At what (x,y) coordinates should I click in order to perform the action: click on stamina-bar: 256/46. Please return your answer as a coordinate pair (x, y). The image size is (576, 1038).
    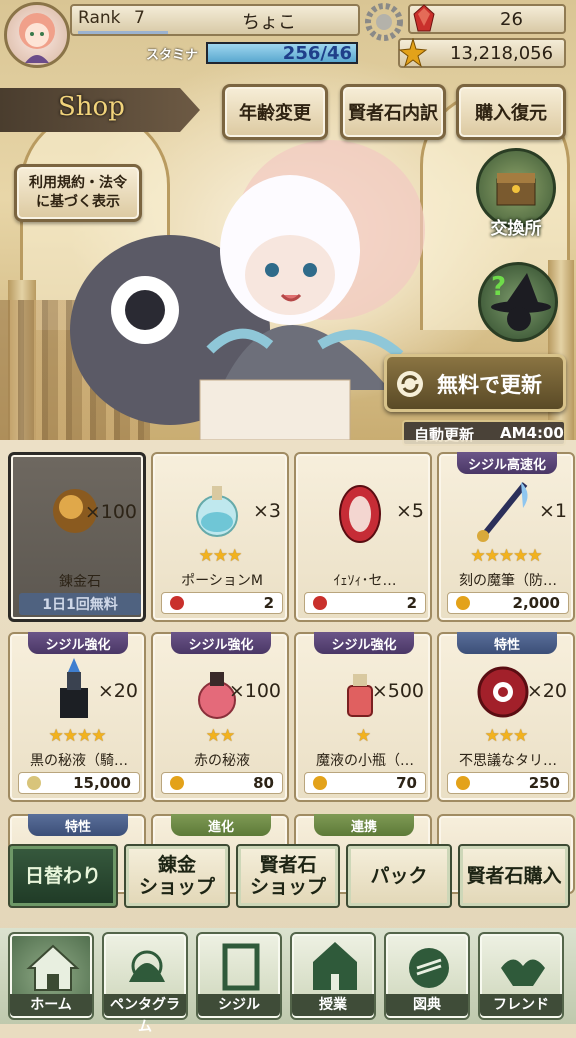
    Looking at the image, I should click on (282, 53).